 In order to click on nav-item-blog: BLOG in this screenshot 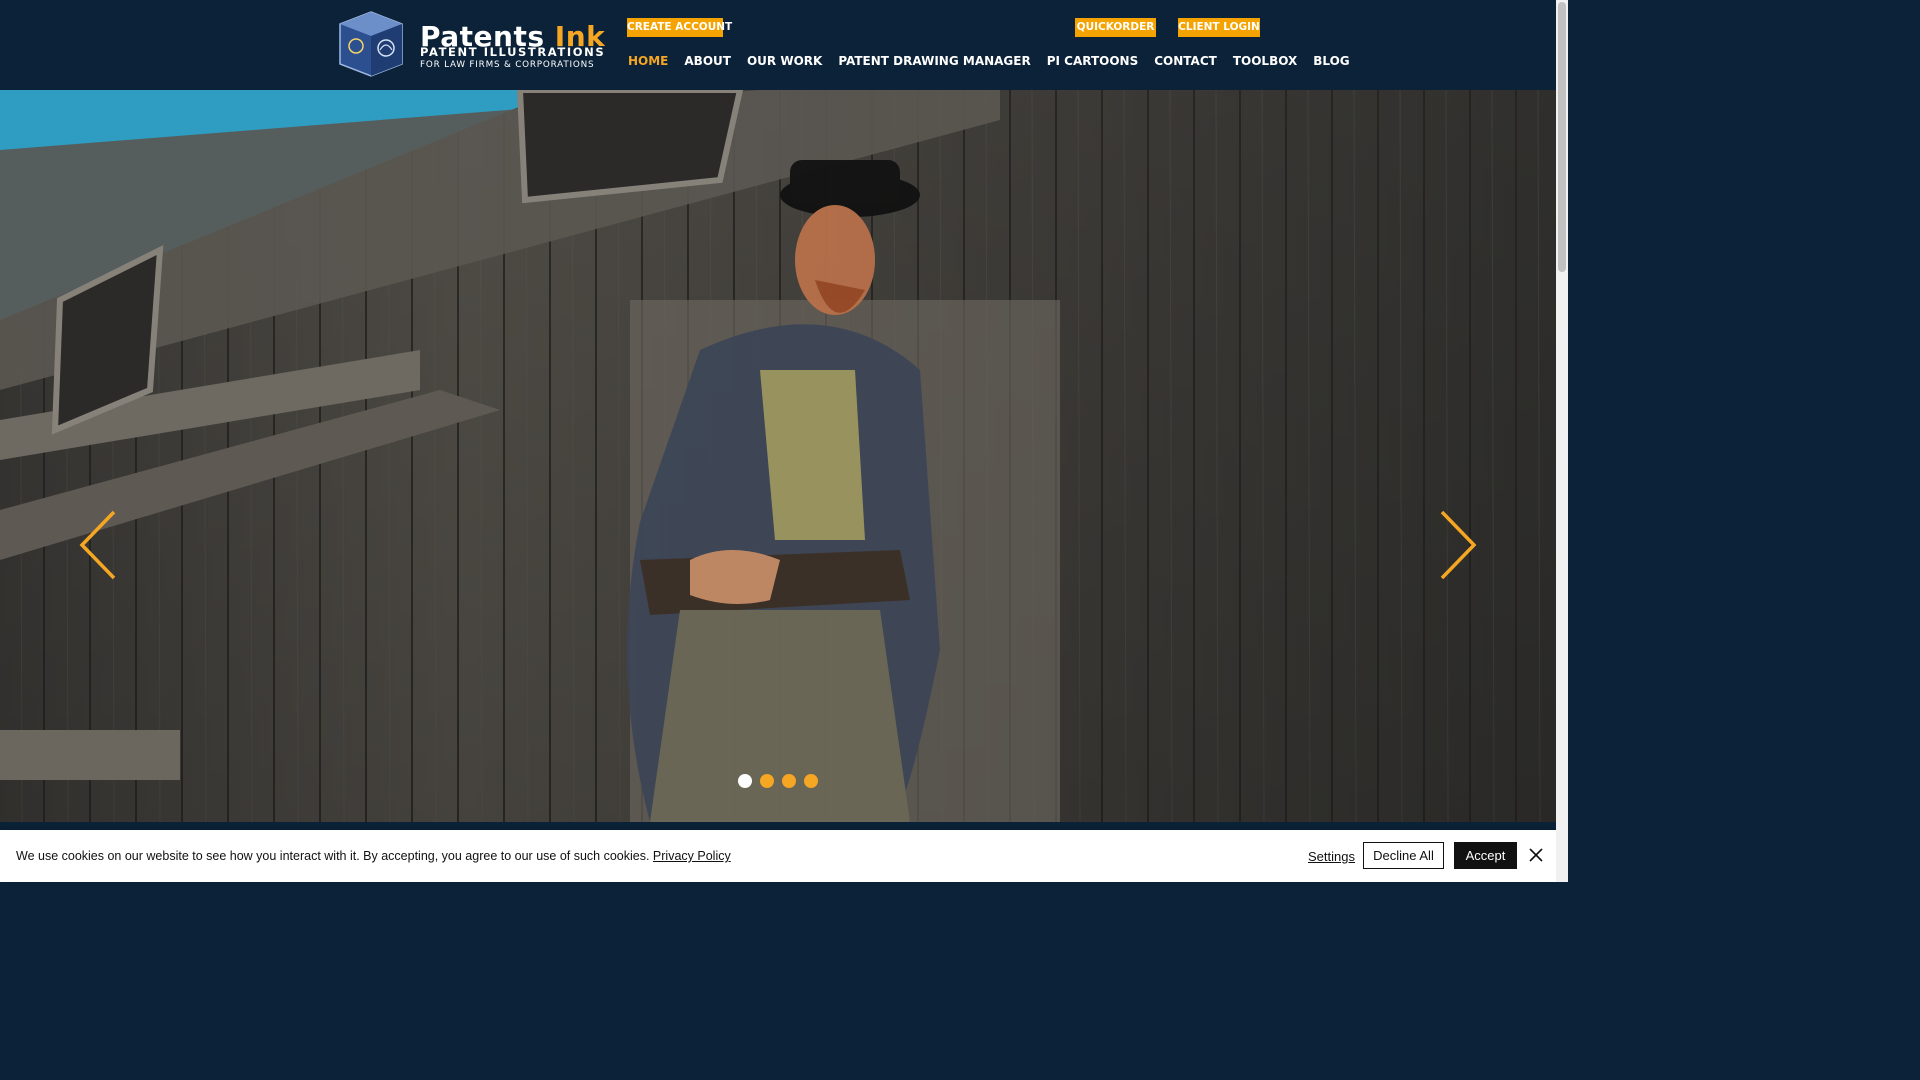, I will do `click(1331, 61)`.